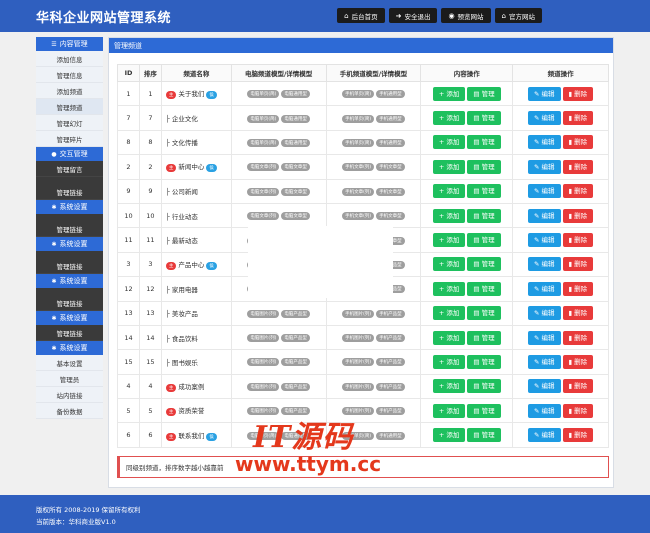 This screenshot has width=650, height=533. What do you see at coordinates (196, 93) in the screenshot?
I see `cell-name: 主关于我们侯` at bounding box center [196, 93].